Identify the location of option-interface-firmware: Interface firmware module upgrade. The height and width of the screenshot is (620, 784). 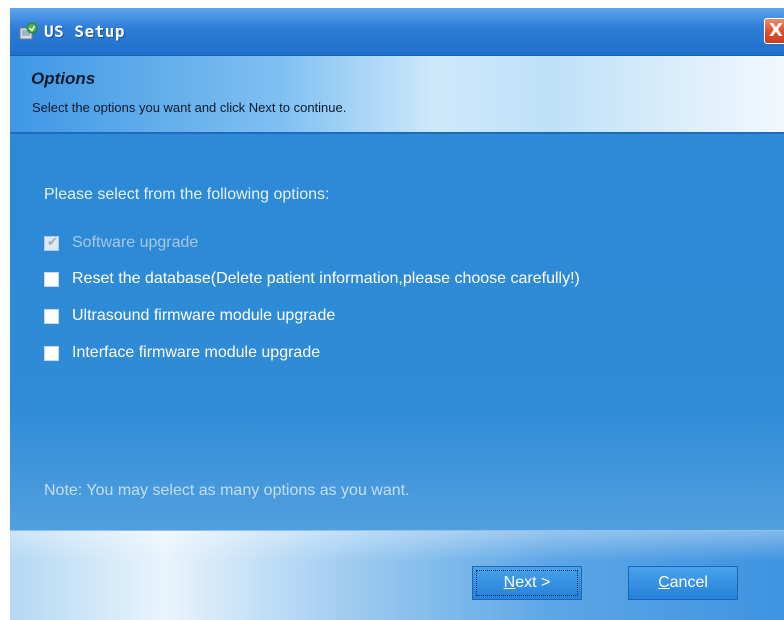
(182, 353).